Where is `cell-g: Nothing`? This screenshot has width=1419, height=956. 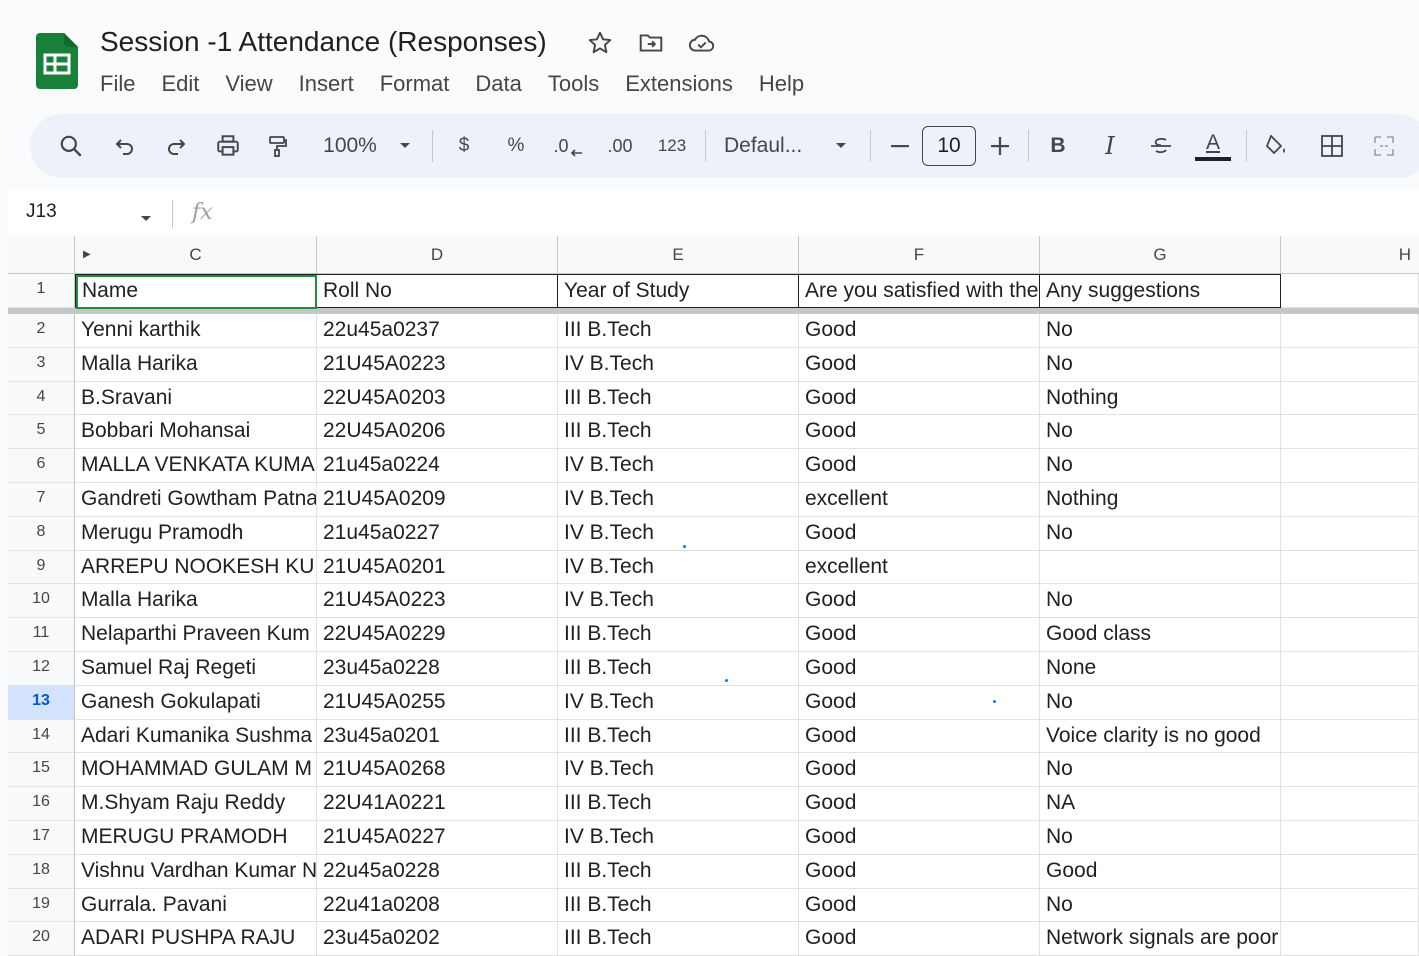 cell-g: Nothing is located at coordinates (1160, 500).